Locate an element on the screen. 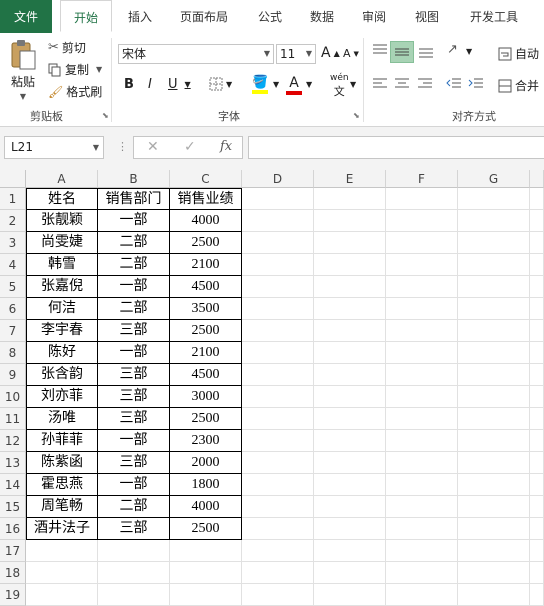  align-right-icon is located at coordinates (425, 84).